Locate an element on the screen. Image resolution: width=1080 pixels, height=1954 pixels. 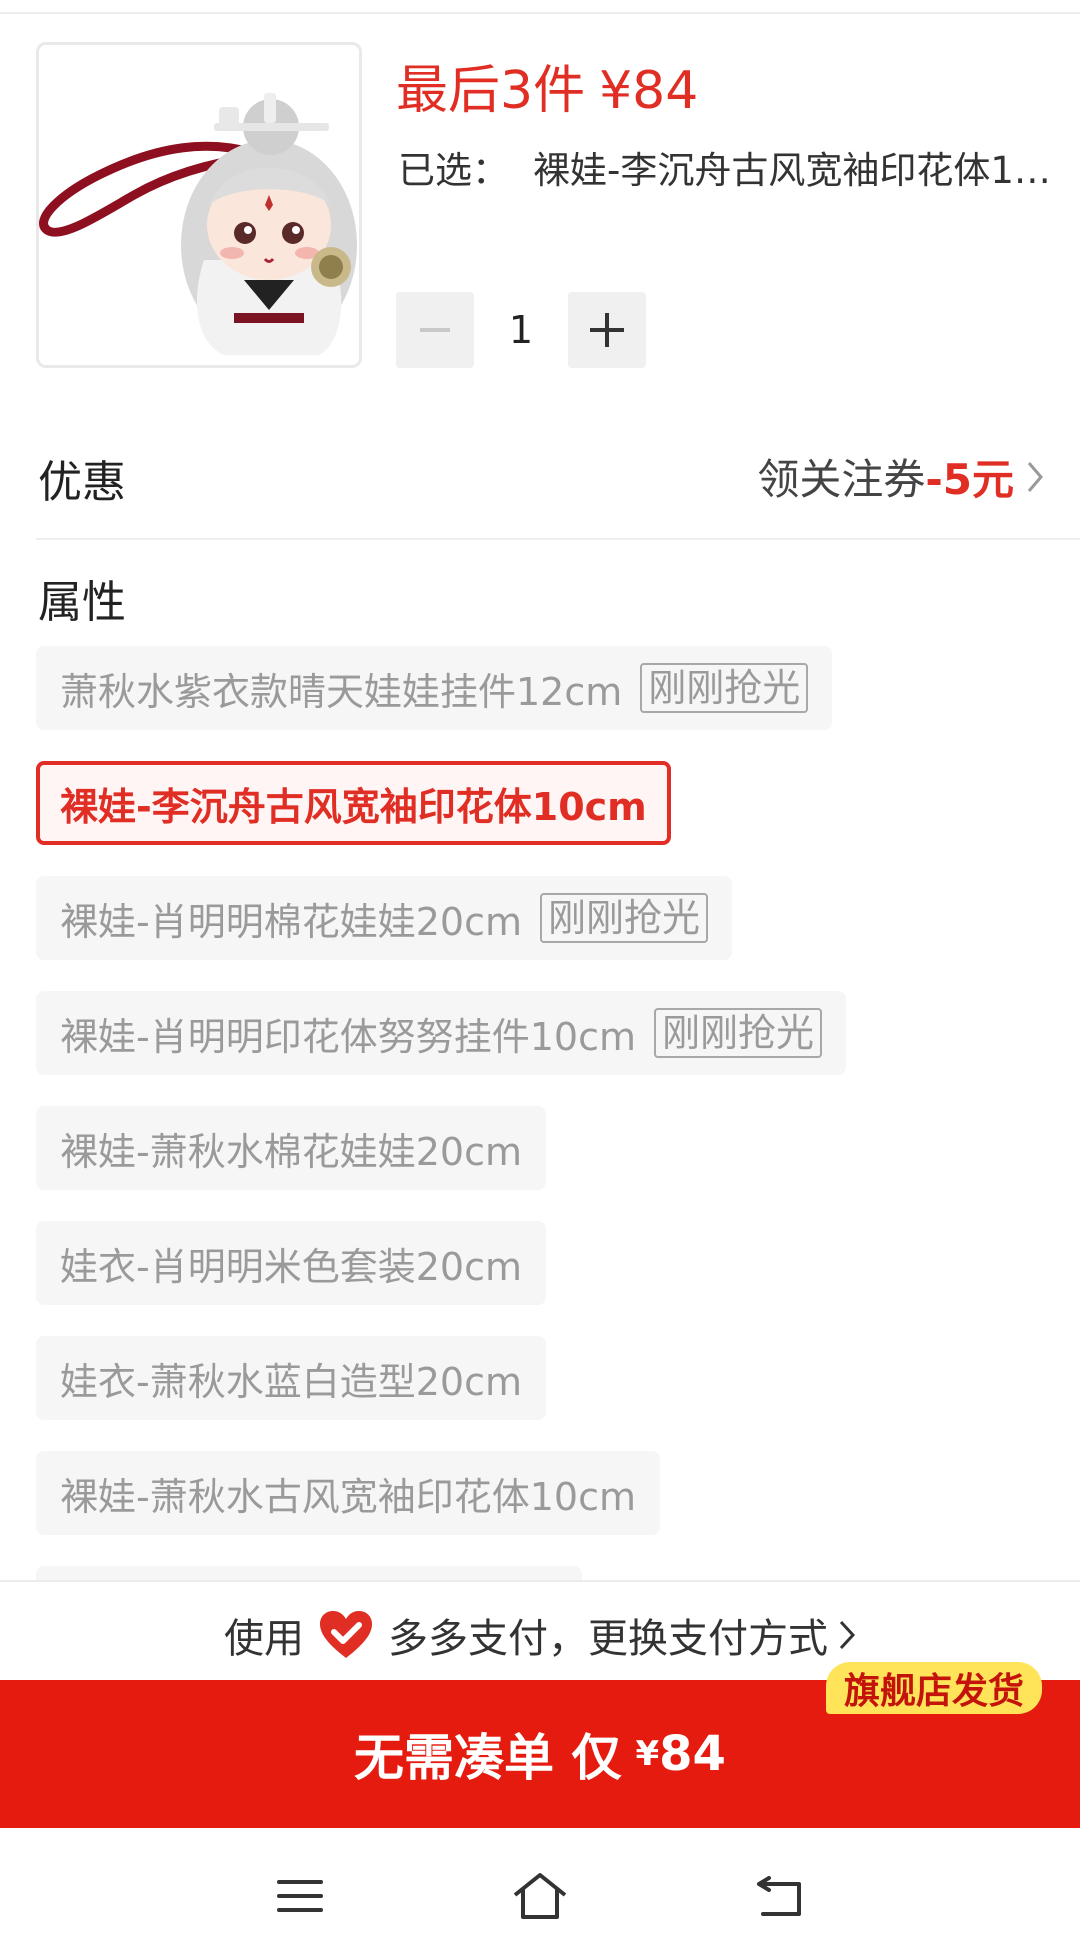
option-label: 萧秋水紫衣款晴天娃娃挂件12cm is located at coordinates (341, 691).